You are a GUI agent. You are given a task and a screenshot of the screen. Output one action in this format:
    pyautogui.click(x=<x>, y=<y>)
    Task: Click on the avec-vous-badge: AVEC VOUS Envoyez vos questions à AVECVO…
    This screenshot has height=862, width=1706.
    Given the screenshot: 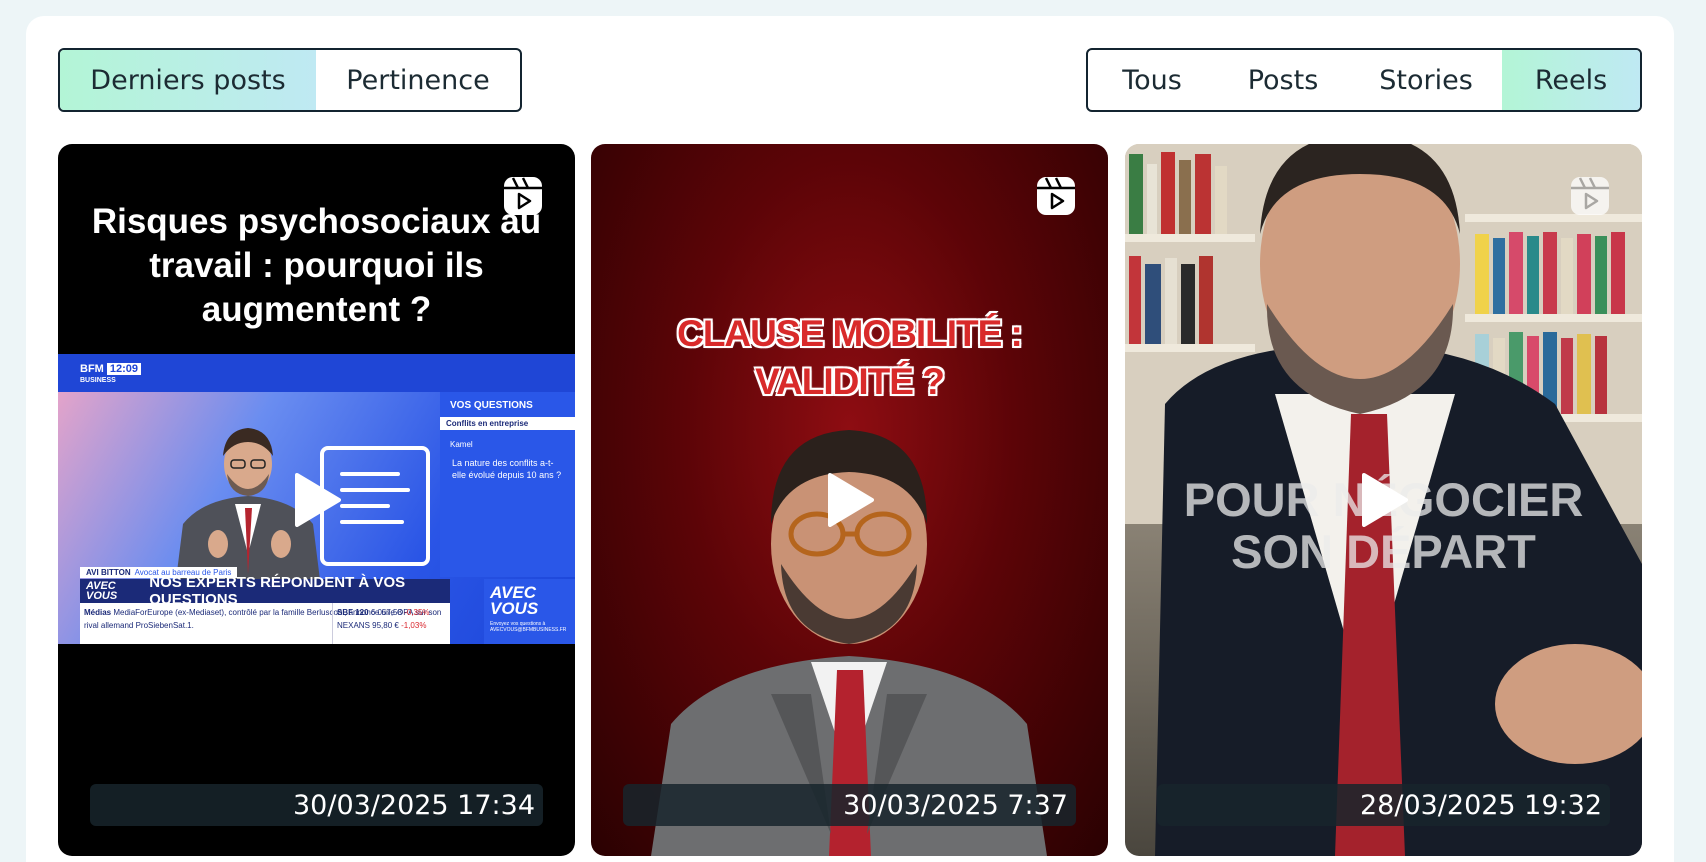 What is the action you would take?
    pyautogui.click(x=529, y=611)
    